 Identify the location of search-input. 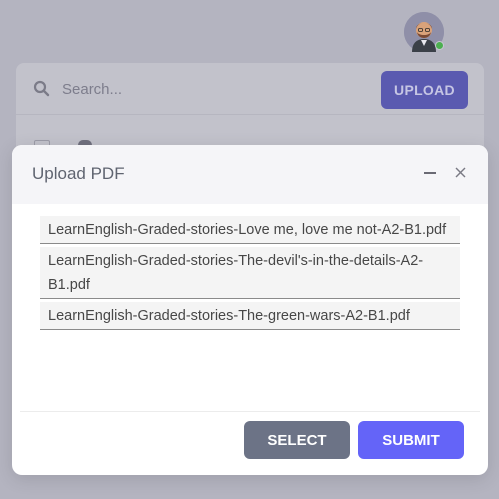
(212, 89).